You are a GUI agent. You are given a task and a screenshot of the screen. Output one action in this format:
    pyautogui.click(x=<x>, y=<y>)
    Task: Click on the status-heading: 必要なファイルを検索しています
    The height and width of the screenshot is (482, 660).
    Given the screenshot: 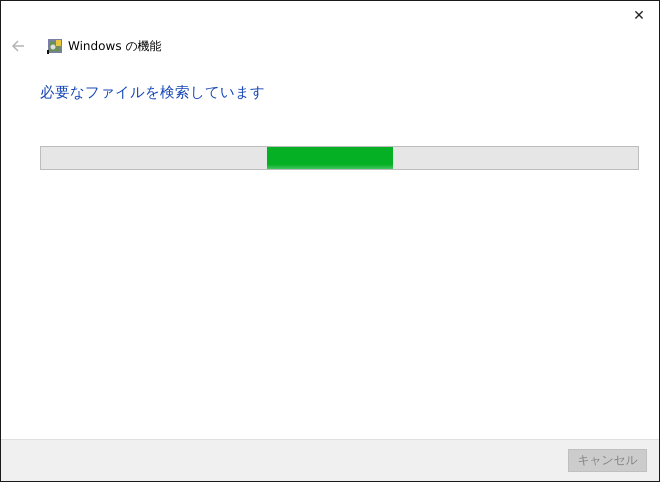 What is the action you would take?
    pyautogui.click(x=153, y=93)
    